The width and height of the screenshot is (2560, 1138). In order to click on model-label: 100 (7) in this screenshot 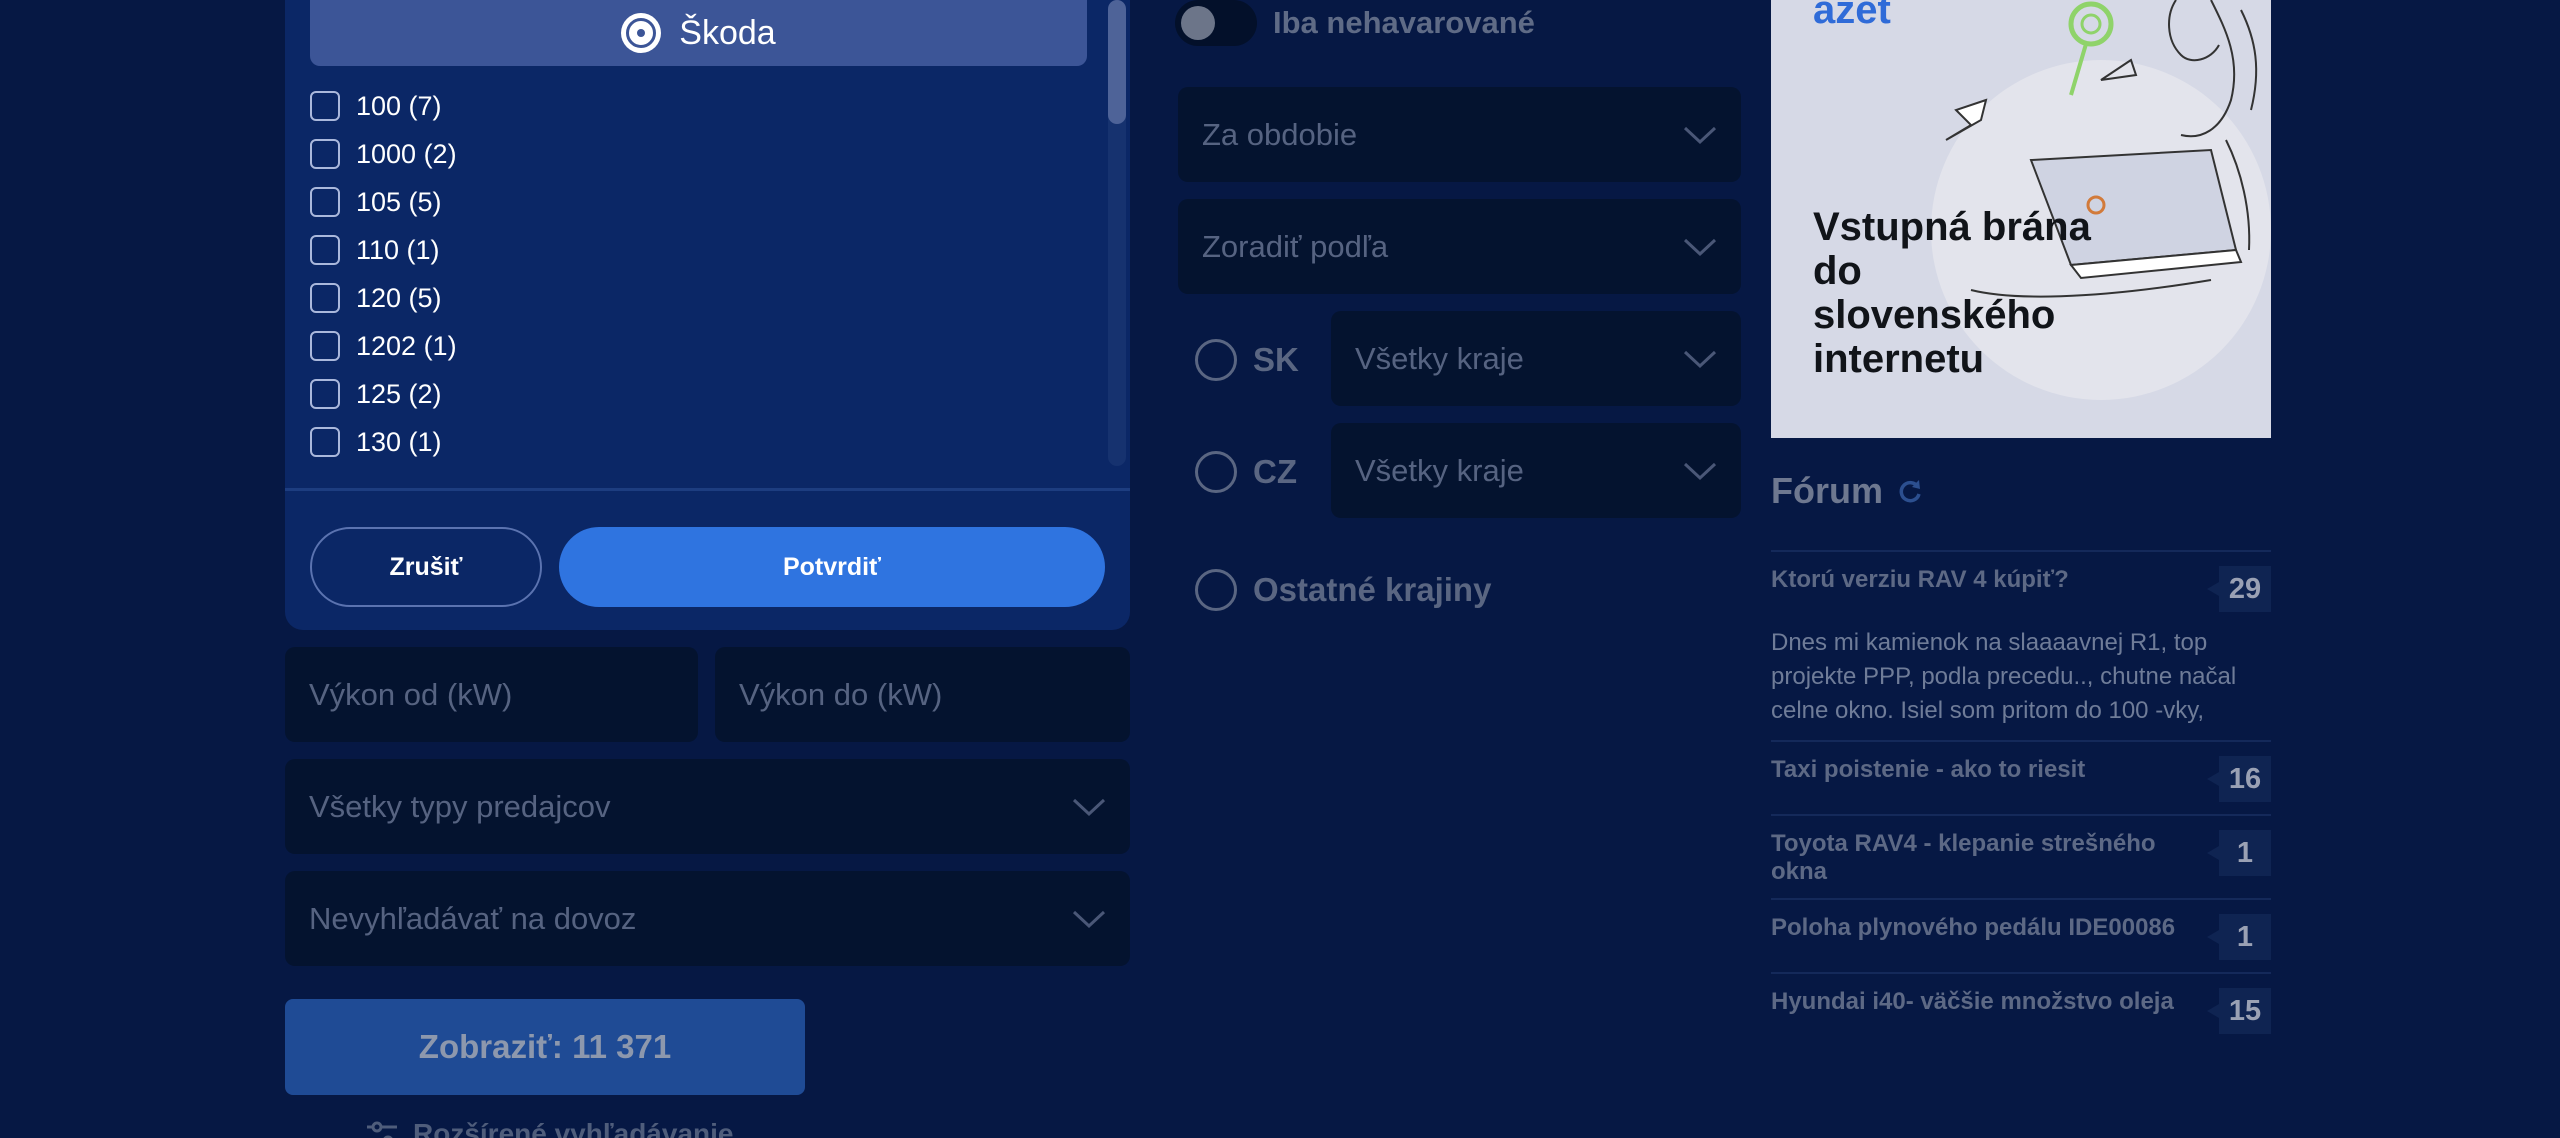, I will do `click(399, 105)`.